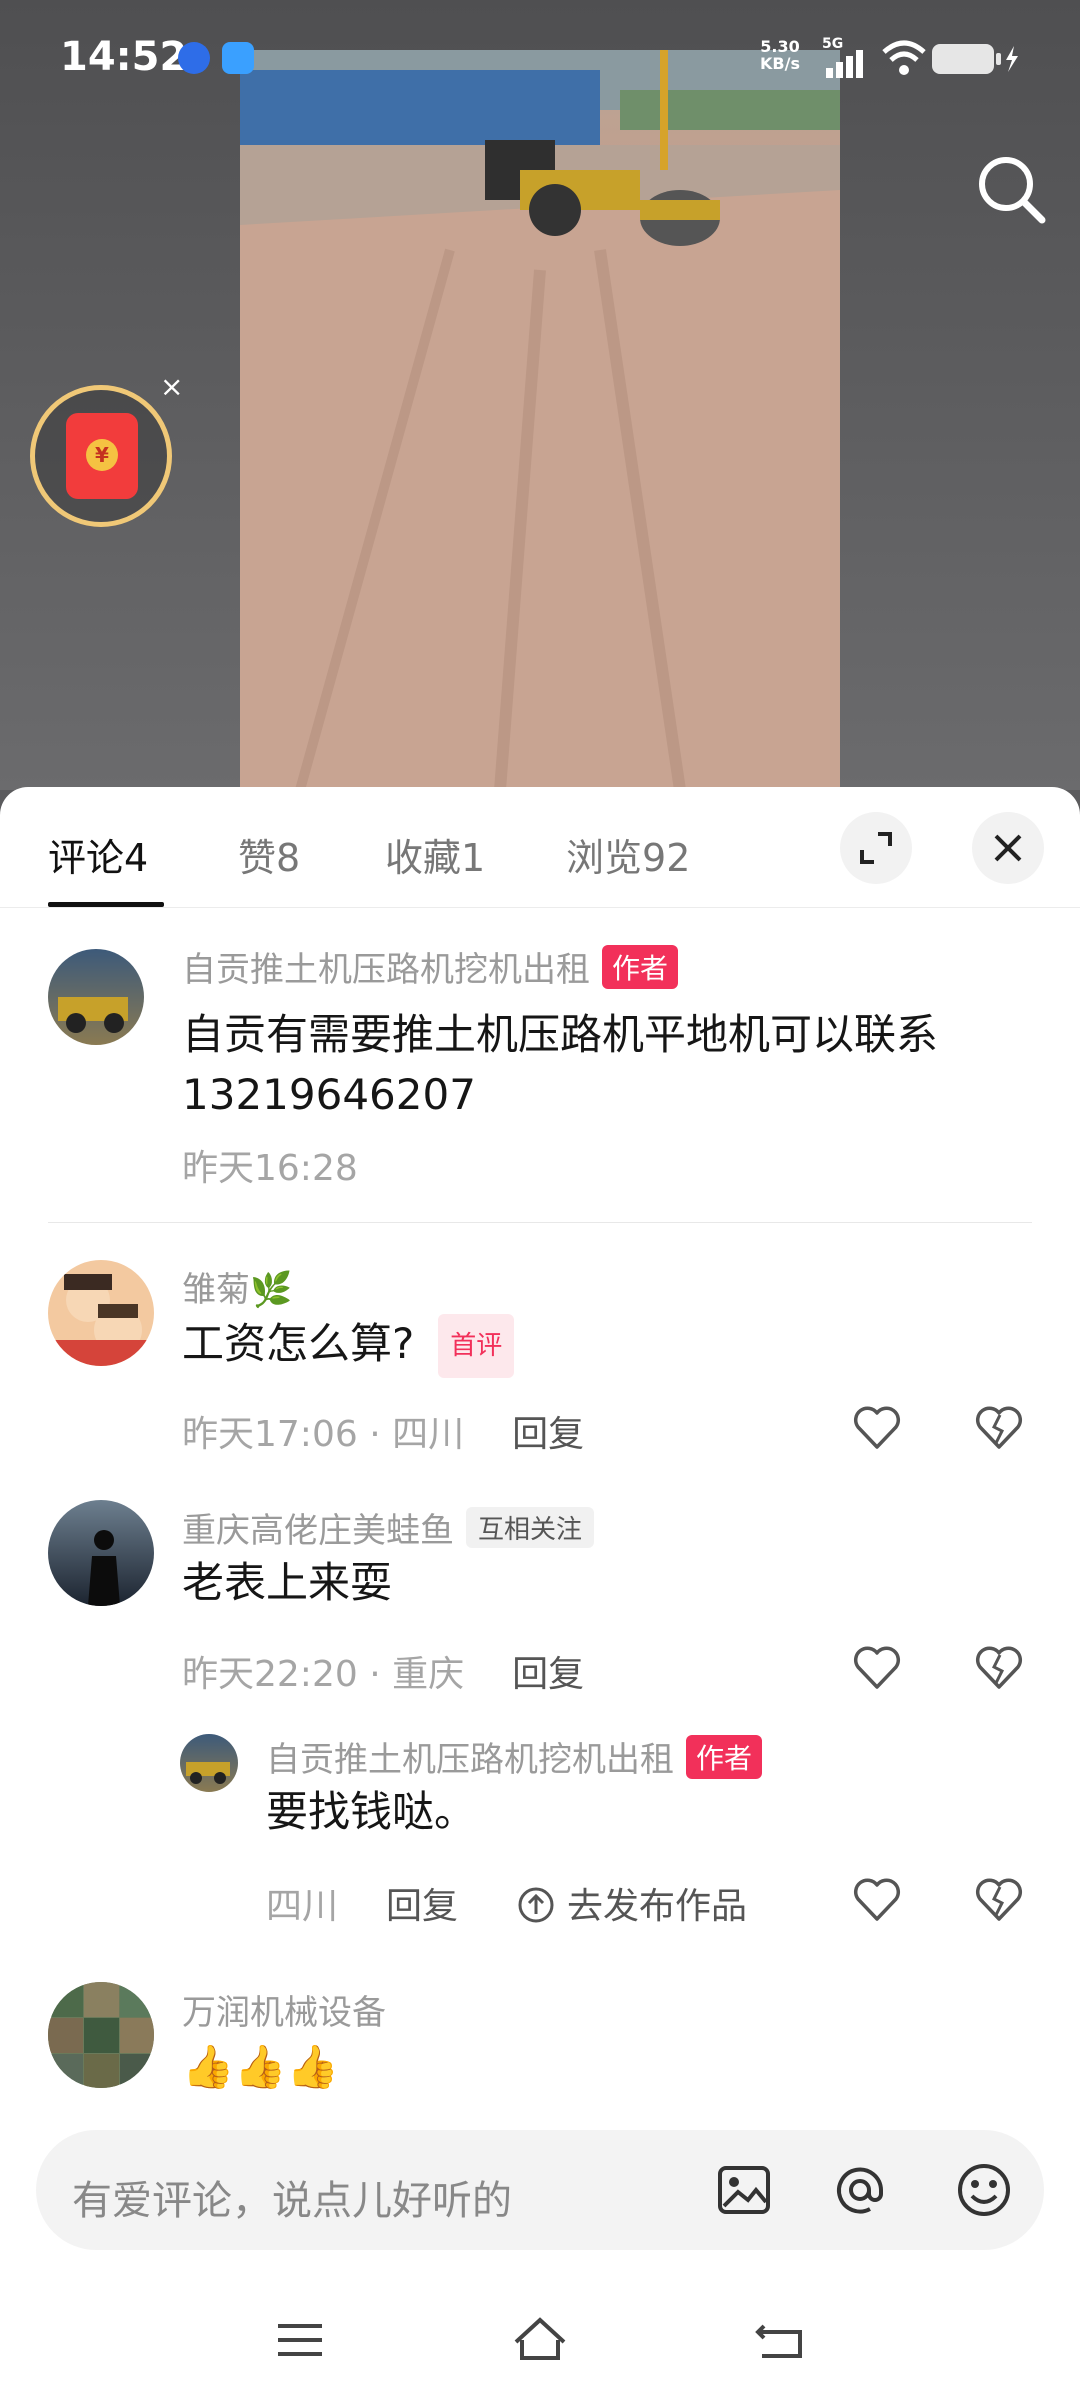 The image size is (1080, 2400). What do you see at coordinates (435, 854) in the screenshot?
I see `tab-favorites: 收藏1` at bounding box center [435, 854].